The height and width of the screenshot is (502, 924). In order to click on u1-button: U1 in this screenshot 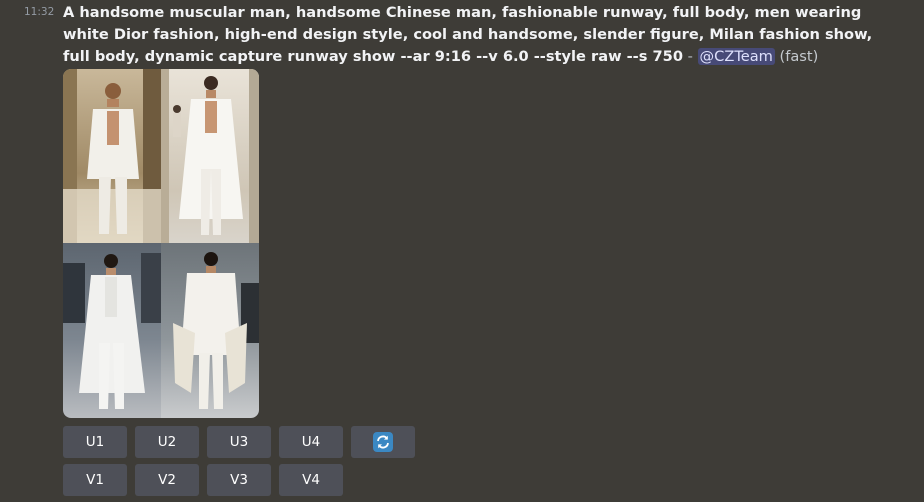, I will do `click(95, 442)`.